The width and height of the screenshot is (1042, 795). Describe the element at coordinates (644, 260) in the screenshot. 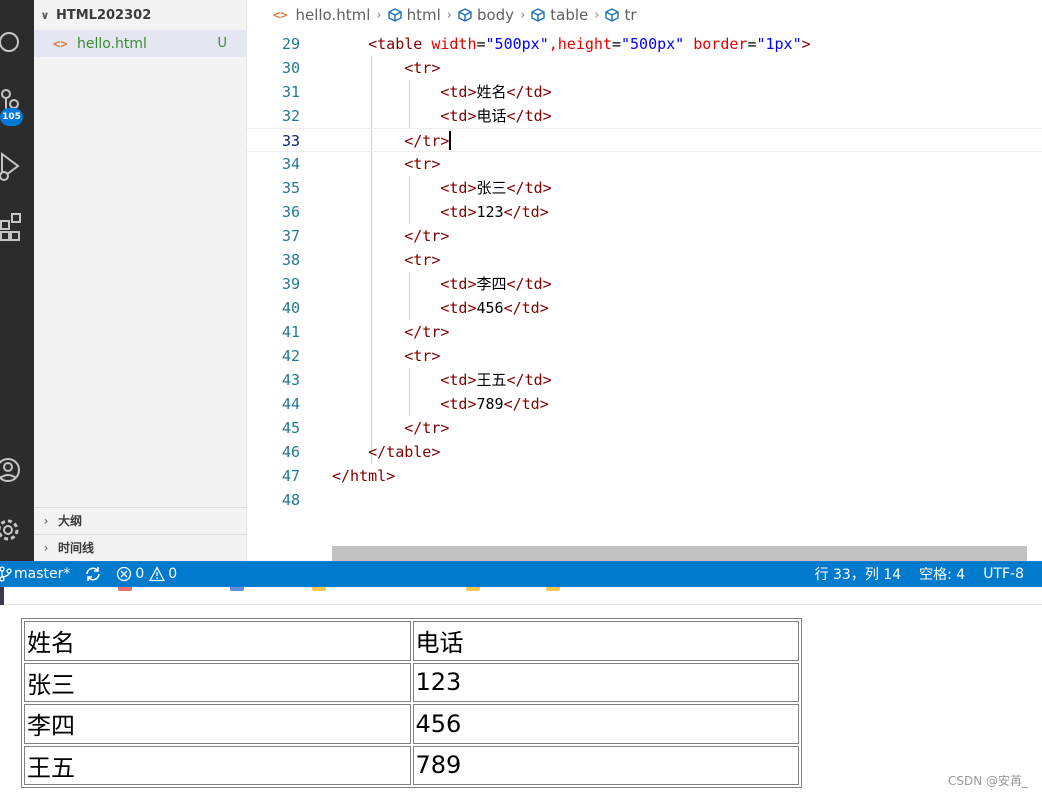

I see `code-line: 38 <tr>` at that location.